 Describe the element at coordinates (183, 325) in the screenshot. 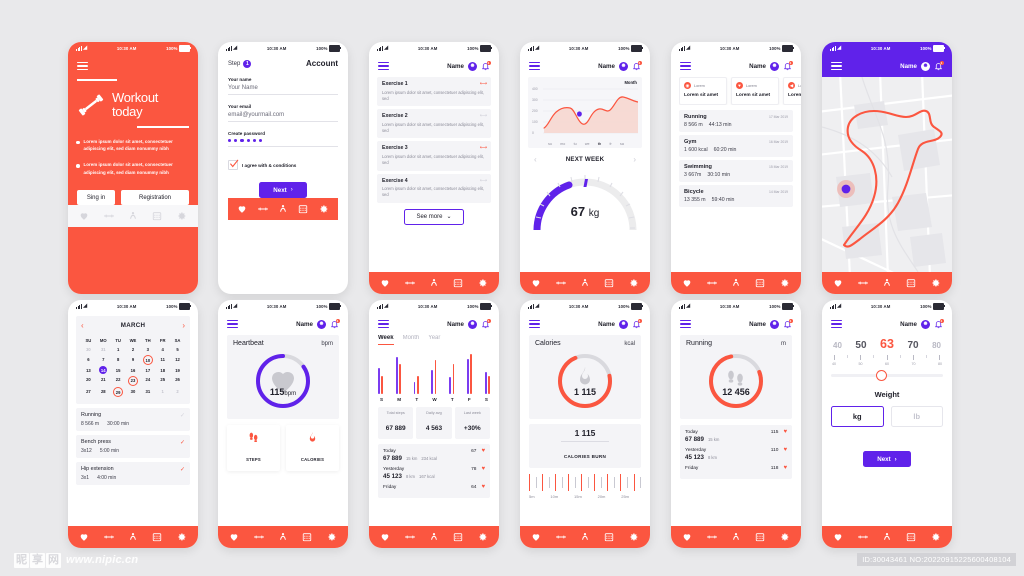

I see `next-month-button: ›` at that location.